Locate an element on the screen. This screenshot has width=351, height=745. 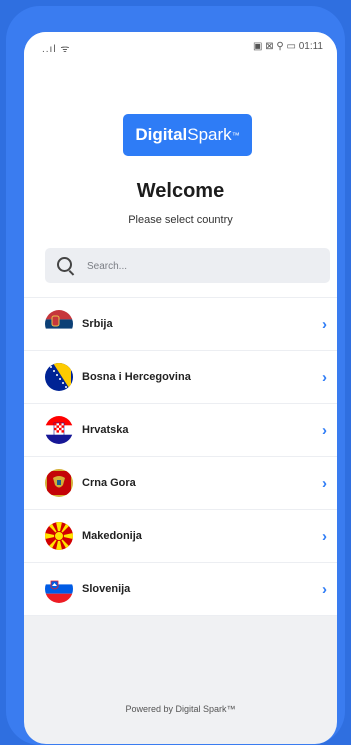
logo-bold-text: Digital is located at coordinates (161, 134).